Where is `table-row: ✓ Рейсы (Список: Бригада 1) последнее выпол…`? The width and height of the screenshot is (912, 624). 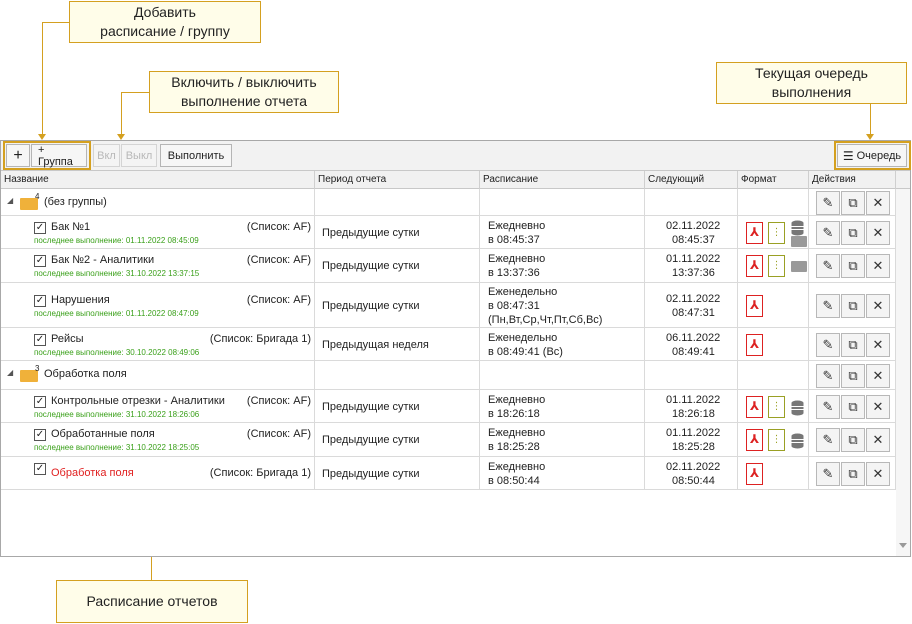
table-row: ✓ Рейсы (Список: Бригада 1) последнее выпол… is located at coordinates (448, 344).